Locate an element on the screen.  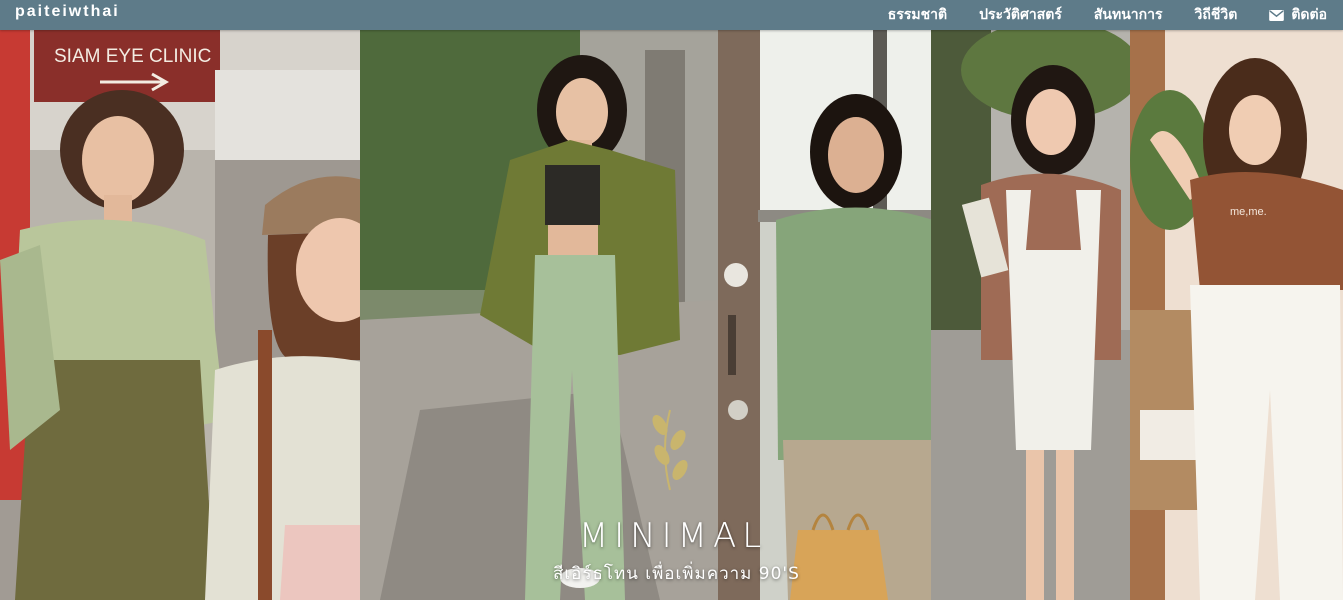
hero-subtitle: สีเอิร์ธโทน เพื่อเพิ่มความ 90'S is located at coordinates (676, 574).